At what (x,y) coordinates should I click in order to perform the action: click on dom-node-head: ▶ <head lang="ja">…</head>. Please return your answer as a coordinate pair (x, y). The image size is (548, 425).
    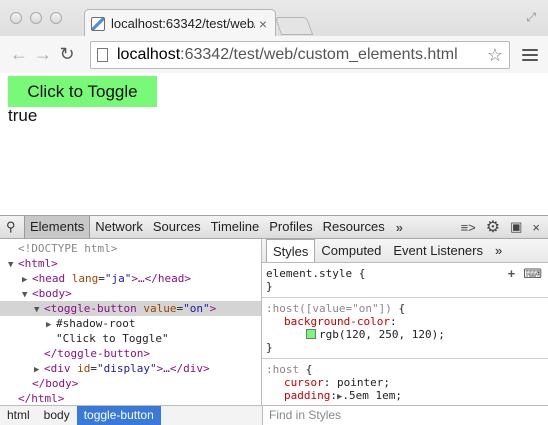
    Looking at the image, I should click on (130, 278).